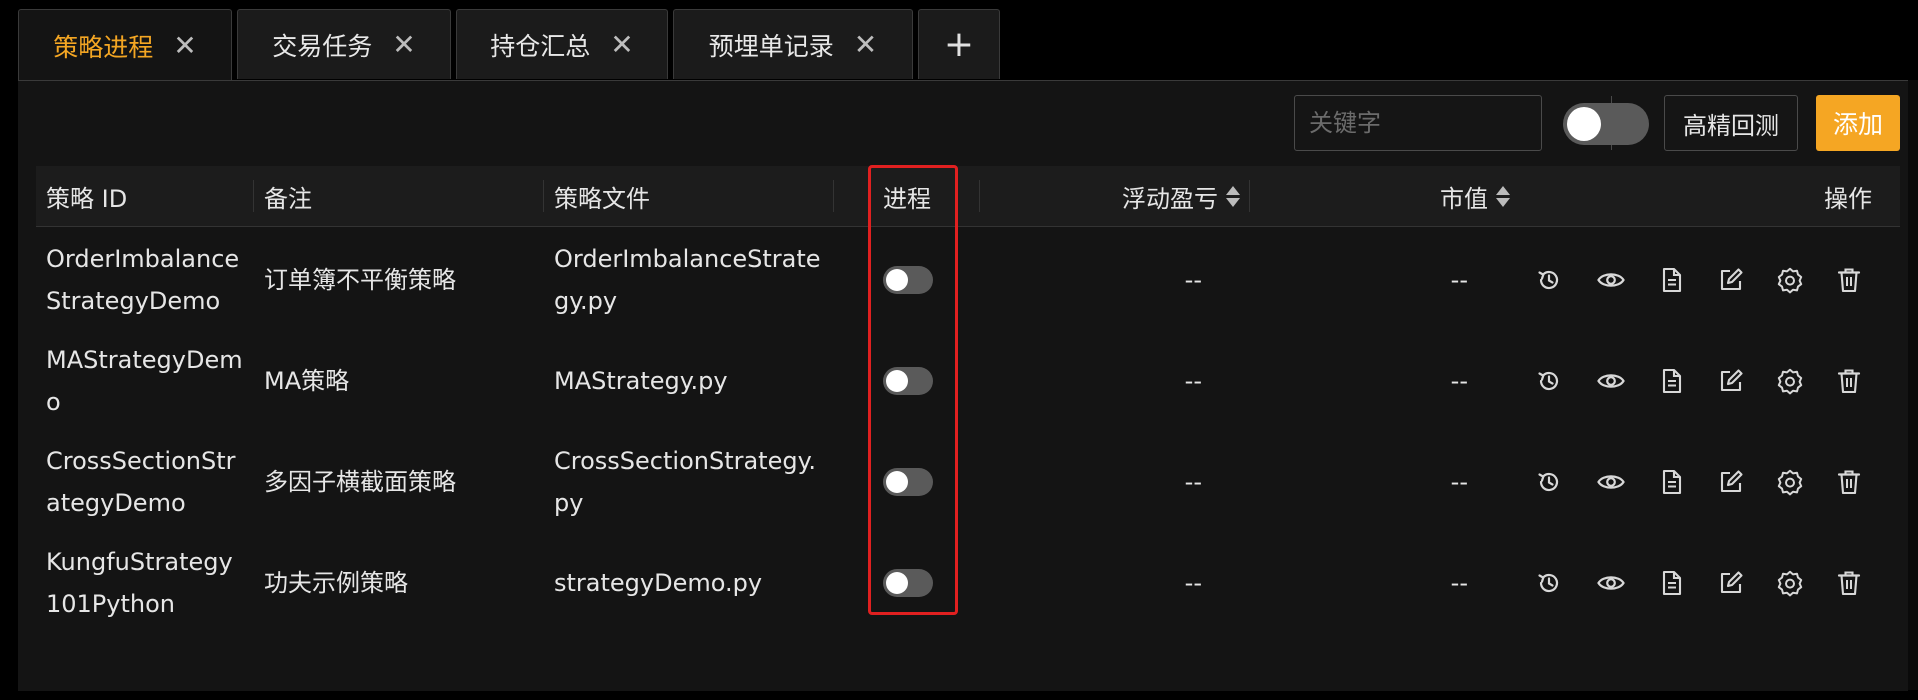 This screenshot has height=700, width=1918. What do you see at coordinates (968, 381) in the screenshot?
I see `table-row: MAStrategyDemo MA策略 MAStrategy.py -- --` at bounding box center [968, 381].